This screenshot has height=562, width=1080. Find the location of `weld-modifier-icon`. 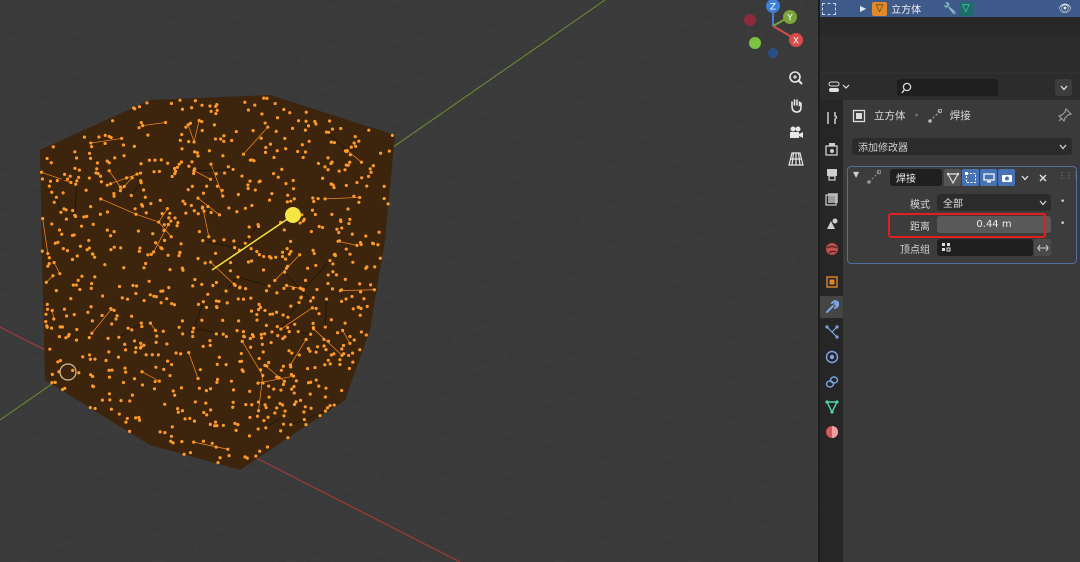

weld-modifier-icon is located at coordinates (934, 115).